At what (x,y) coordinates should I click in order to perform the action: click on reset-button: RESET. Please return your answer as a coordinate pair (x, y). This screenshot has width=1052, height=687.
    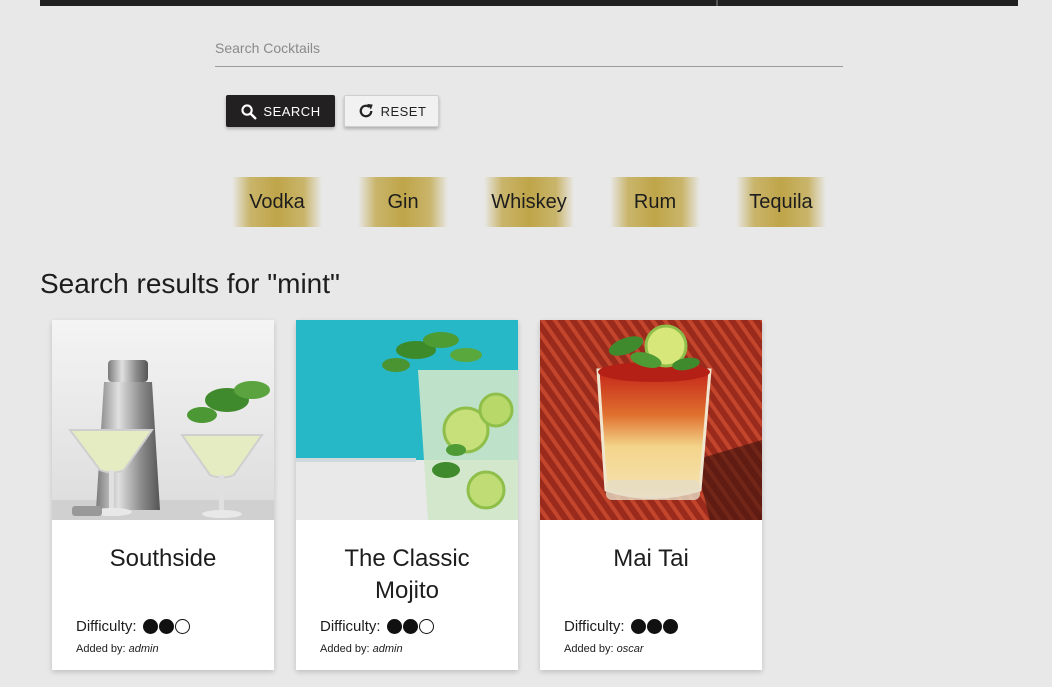
    Looking at the image, I should click on (391, 111).